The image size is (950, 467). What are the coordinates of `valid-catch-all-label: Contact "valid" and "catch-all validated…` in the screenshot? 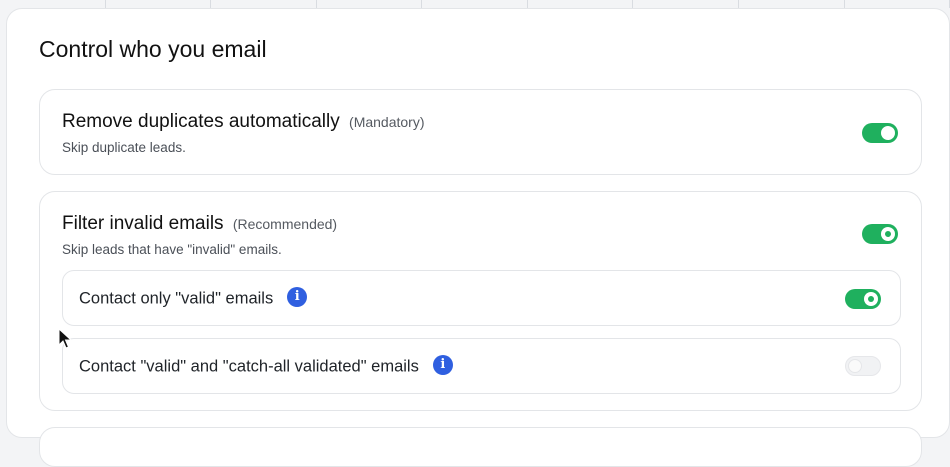 It's located at (249, 366).